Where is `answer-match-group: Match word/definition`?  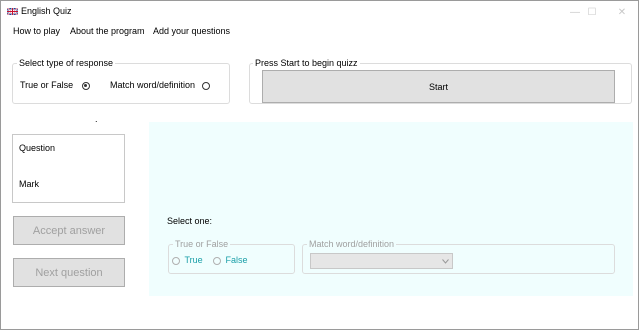 answer-match-group: Match word/definition is located at coordinates (458, 256).